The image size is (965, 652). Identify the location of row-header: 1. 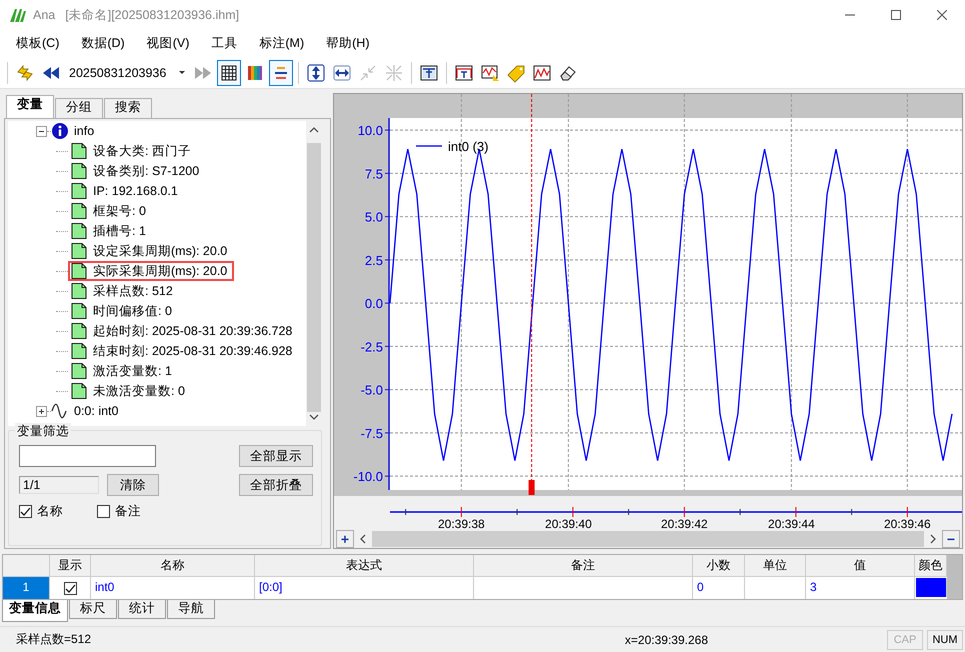
(26, 588).